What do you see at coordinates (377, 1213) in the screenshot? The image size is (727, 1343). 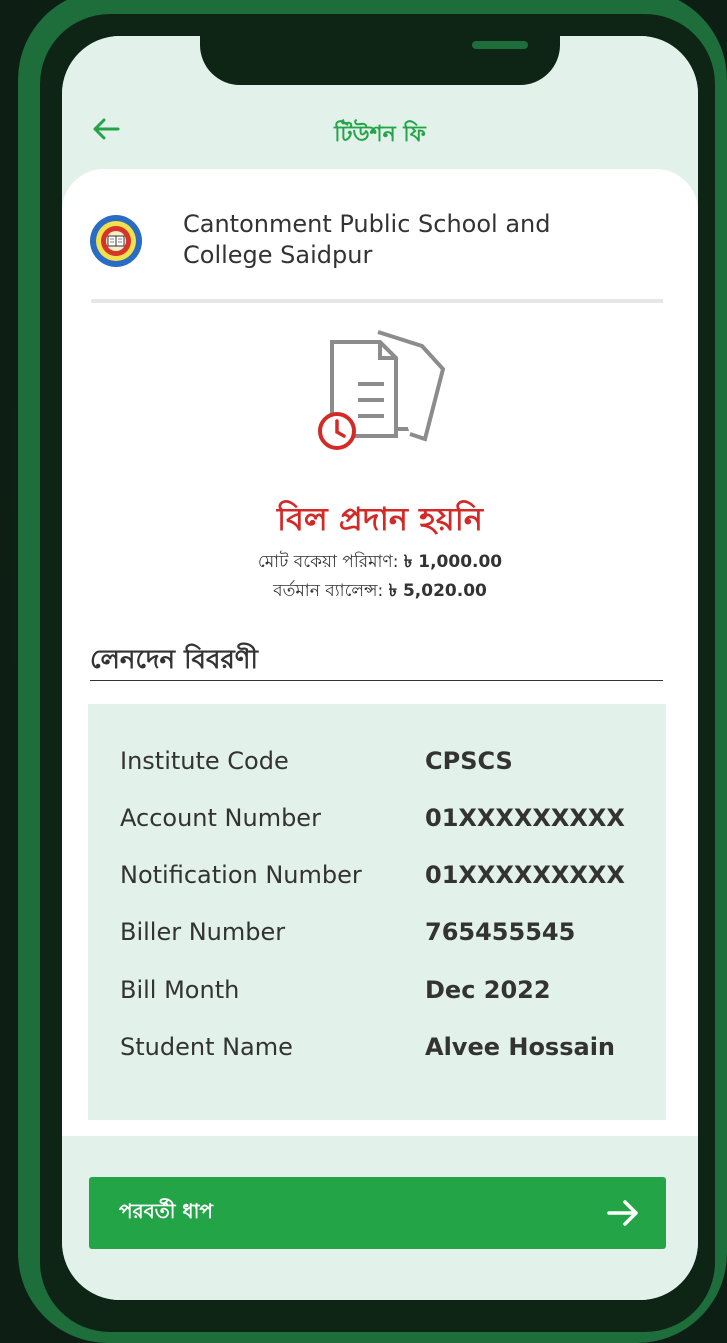 I see `next-step-button: পরবর্তী ধাপ` at bounding box center [377, 1213].